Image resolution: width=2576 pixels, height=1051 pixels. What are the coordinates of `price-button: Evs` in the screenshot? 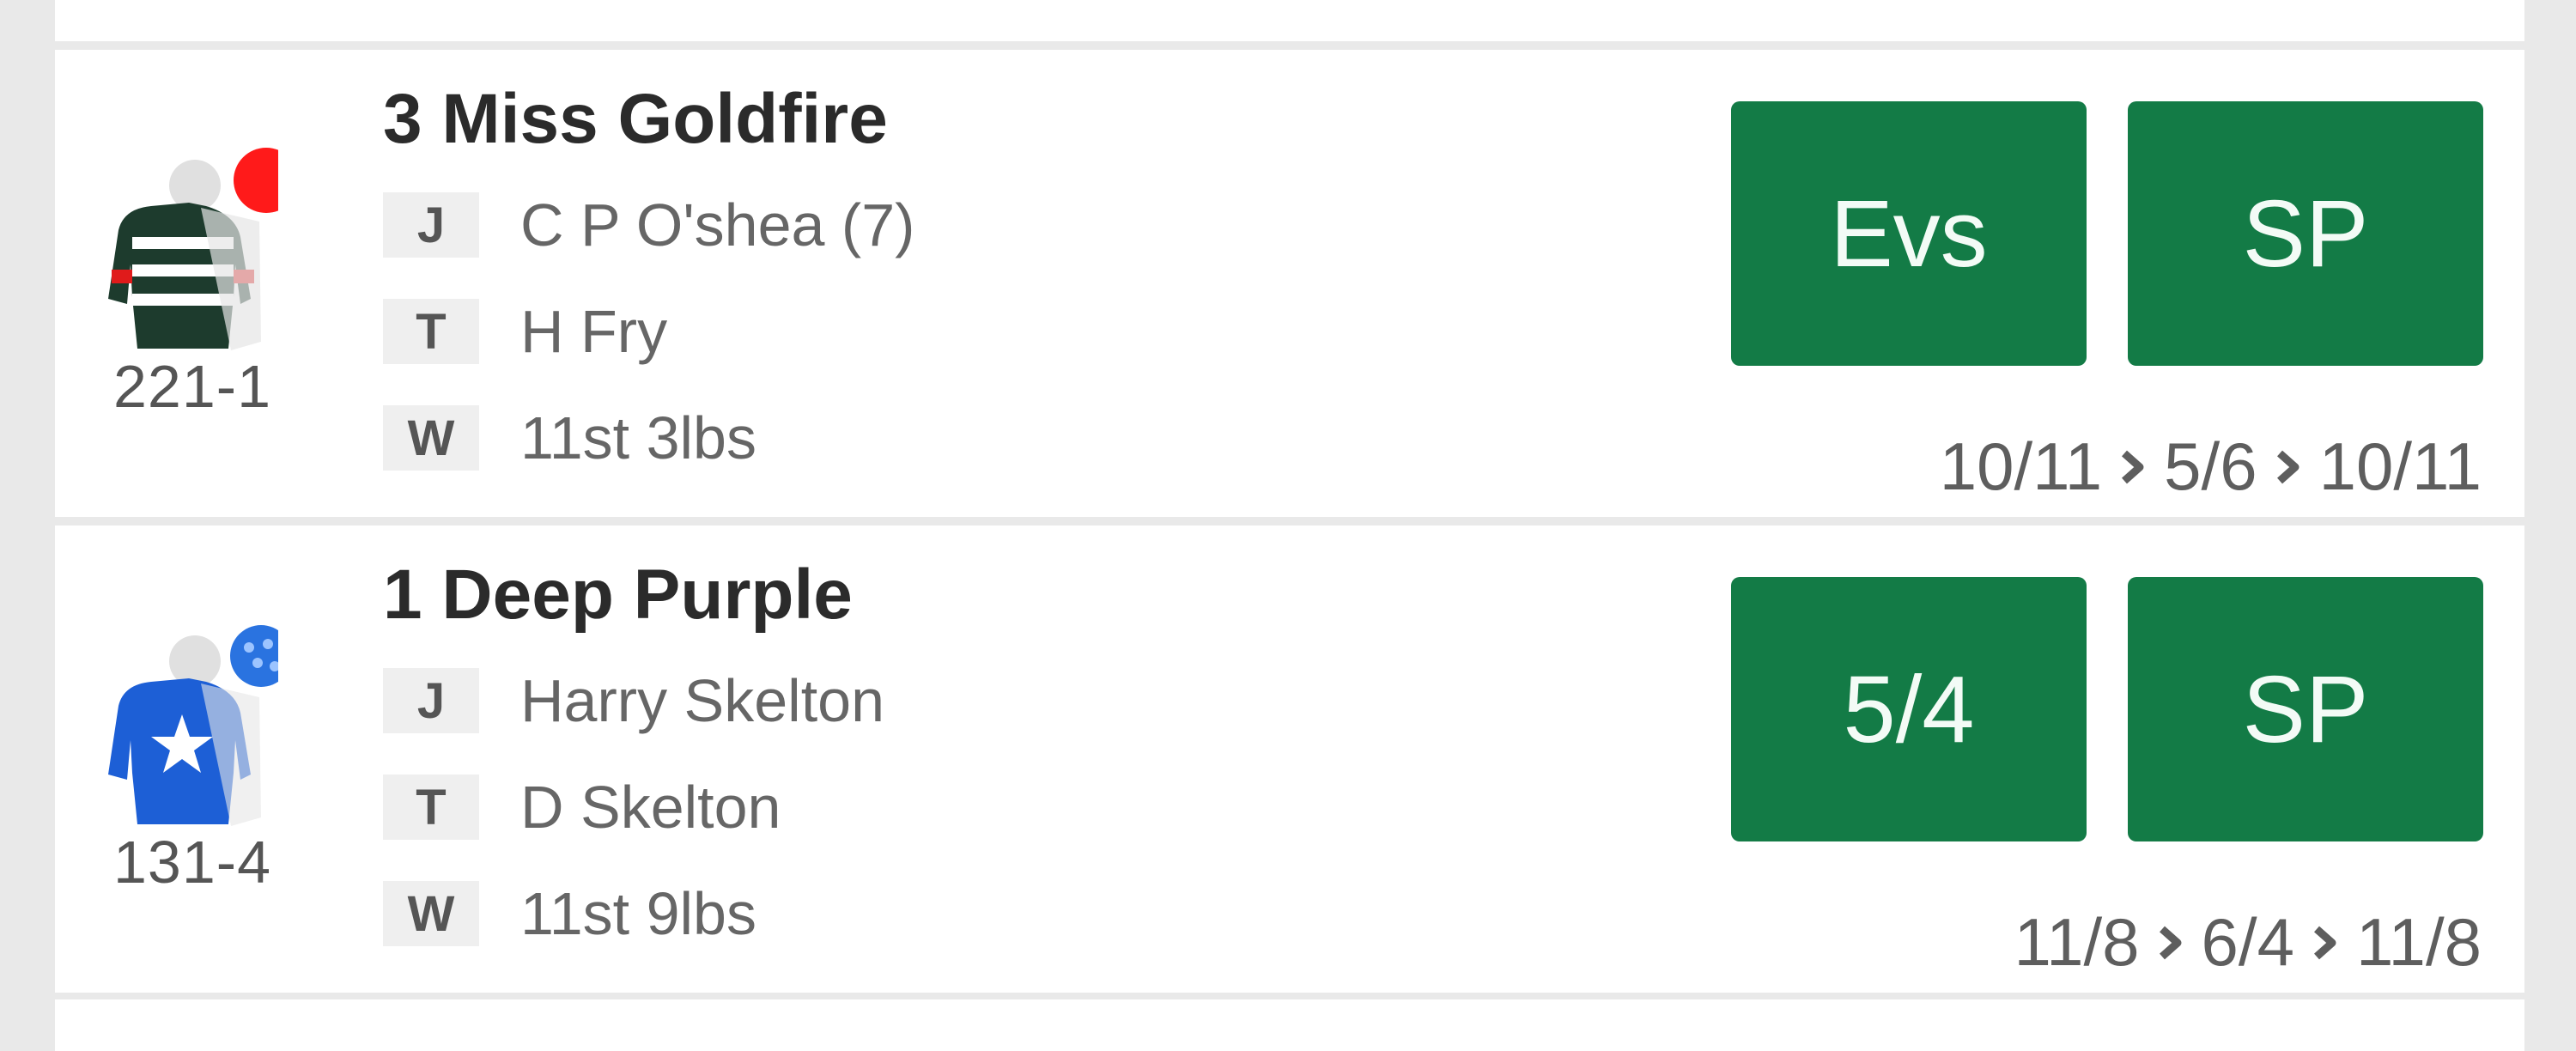 It's located at (1909, 233).